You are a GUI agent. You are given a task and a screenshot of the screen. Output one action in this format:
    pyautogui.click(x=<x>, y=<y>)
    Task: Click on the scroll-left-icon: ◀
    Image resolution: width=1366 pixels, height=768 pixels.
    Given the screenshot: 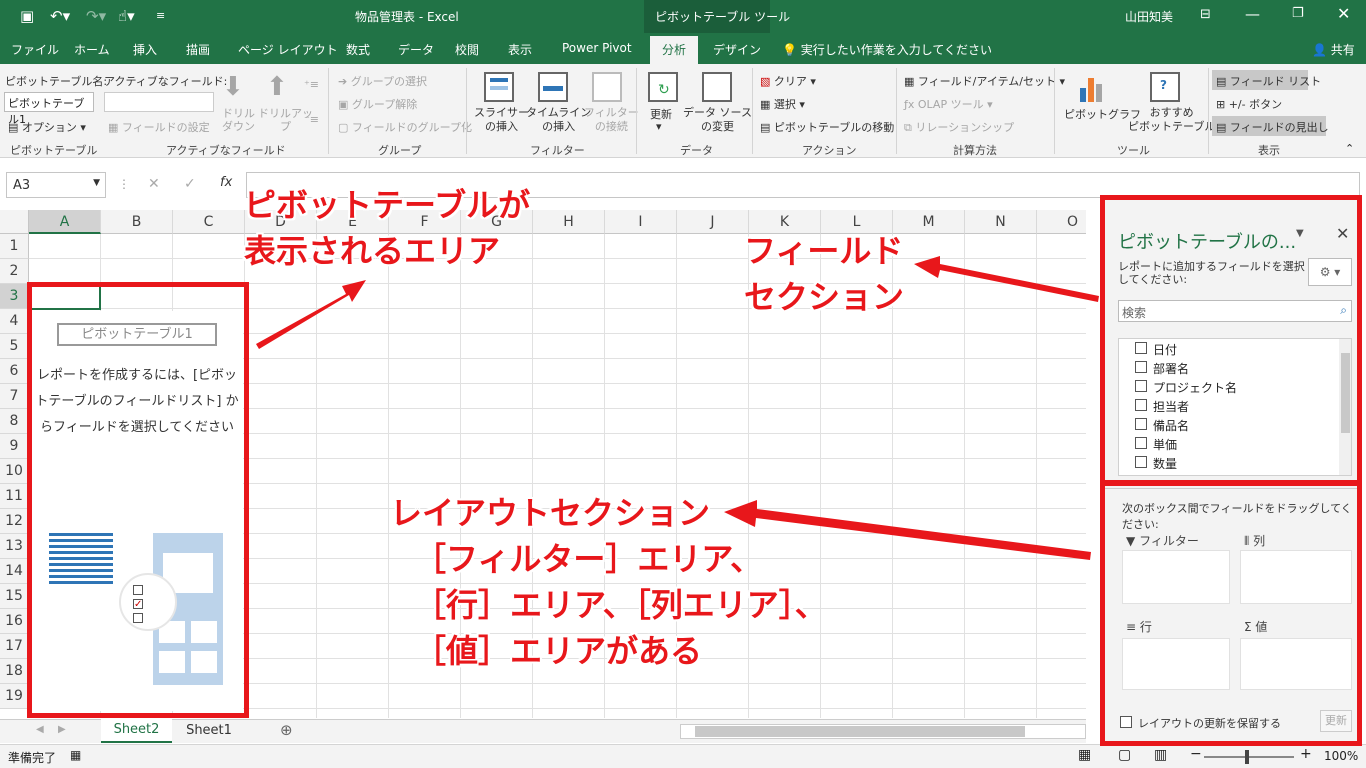 What is the action you would take?
    pyautogui.click(x=40, y=729)
    